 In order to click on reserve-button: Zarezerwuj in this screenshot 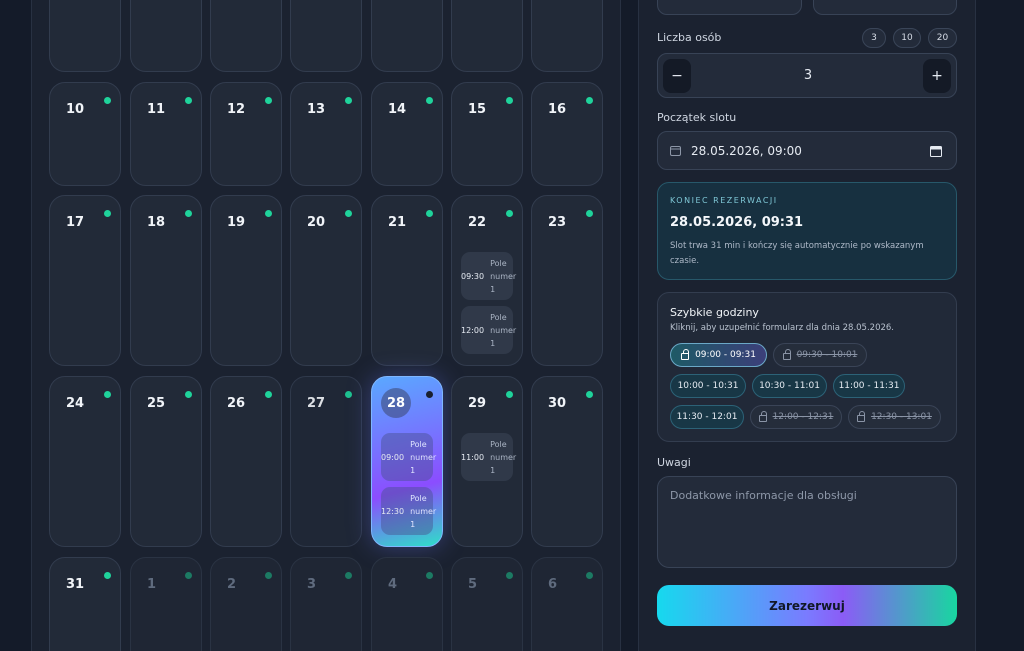, I will do `click(807, 605)`.